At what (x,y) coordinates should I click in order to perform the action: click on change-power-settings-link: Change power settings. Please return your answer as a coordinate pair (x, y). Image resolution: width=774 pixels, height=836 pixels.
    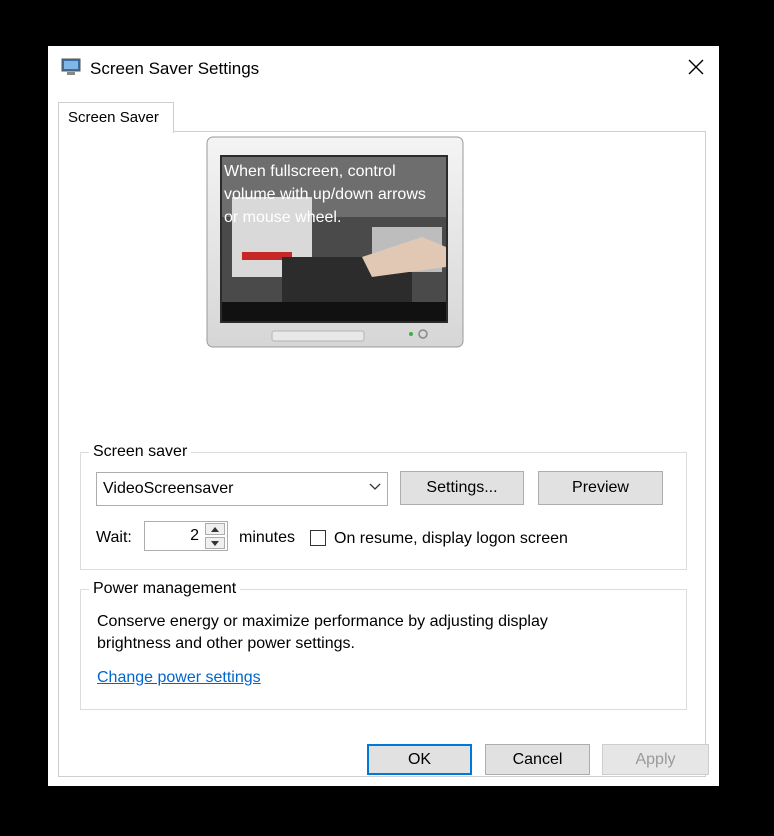
    Looking at the image, I should click on (179, 678).